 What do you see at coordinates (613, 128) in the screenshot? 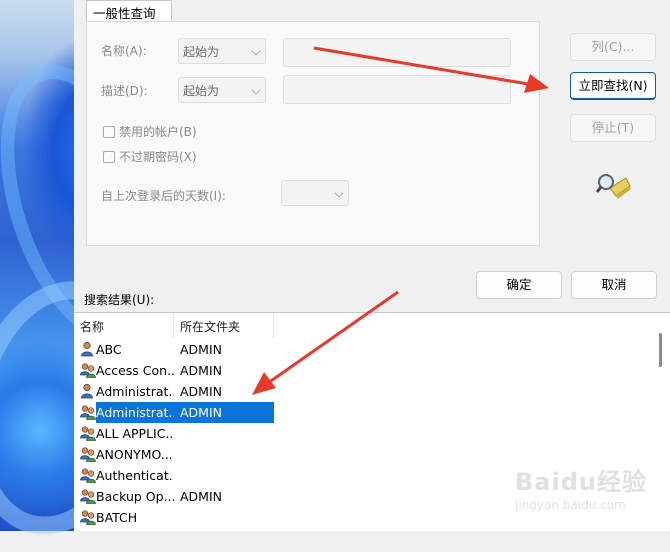
I see `stop-button: 停止(T)` at bounding box center [613, 128].